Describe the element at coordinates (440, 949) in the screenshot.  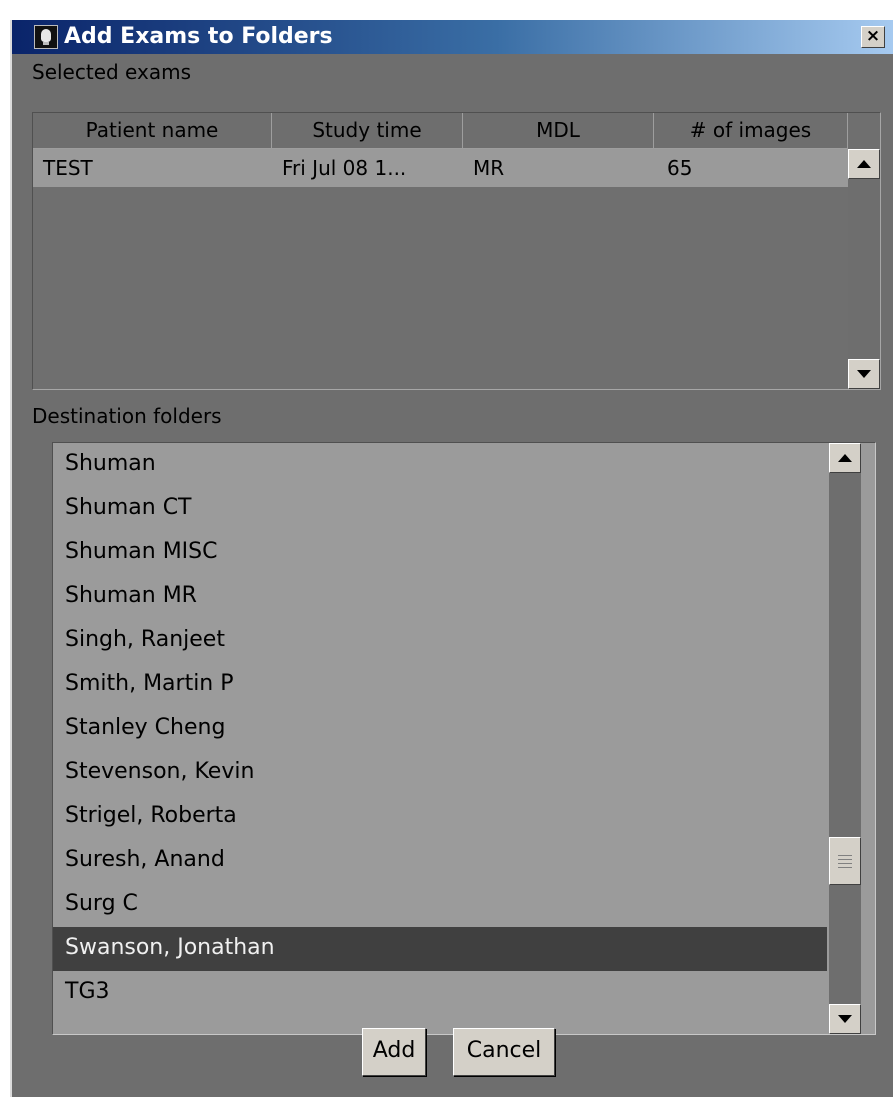
I see `list-item-selected: Swanson, Jonathan` at that location.